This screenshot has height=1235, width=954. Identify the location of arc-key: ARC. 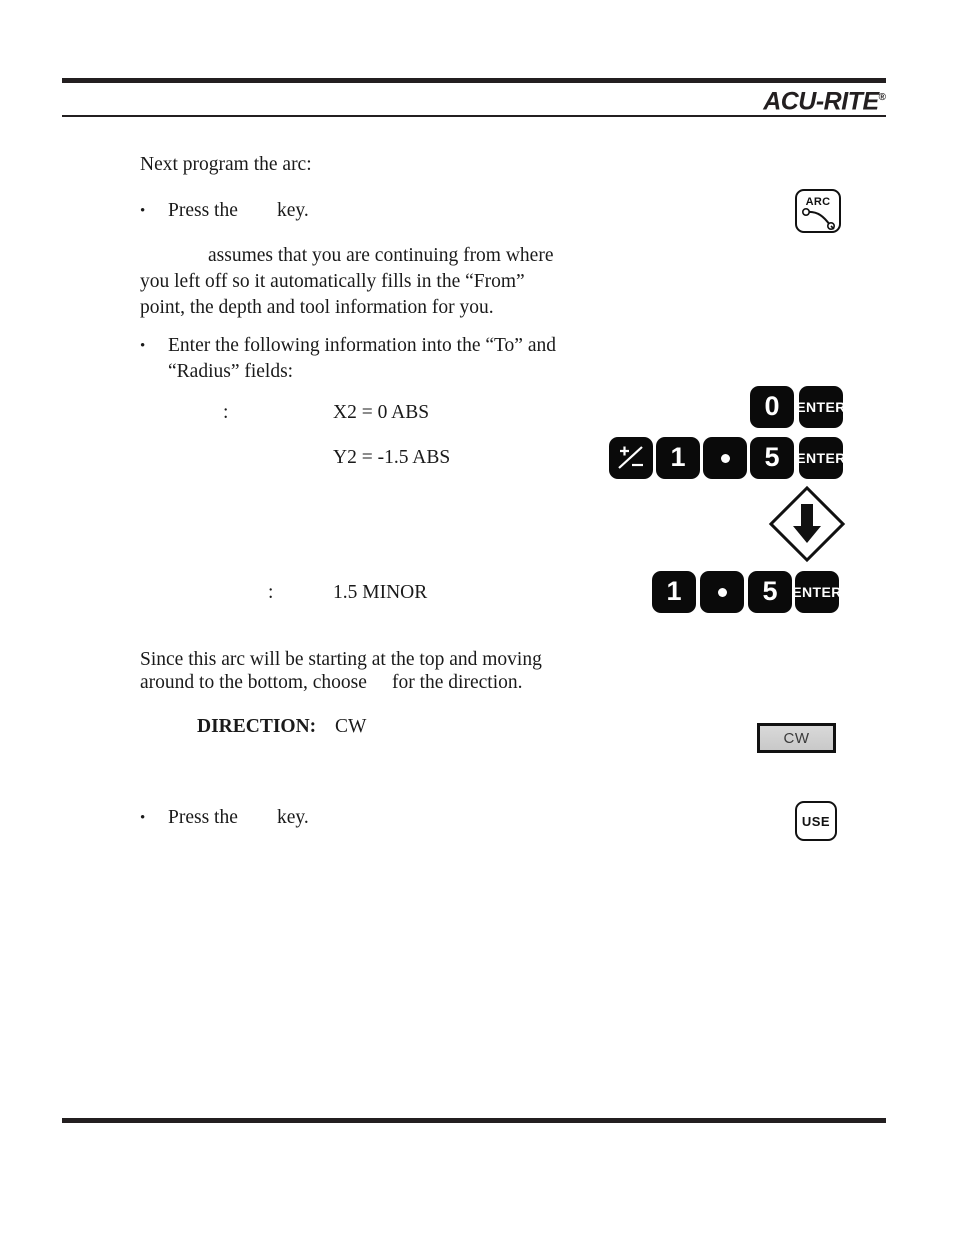
(818, 211).